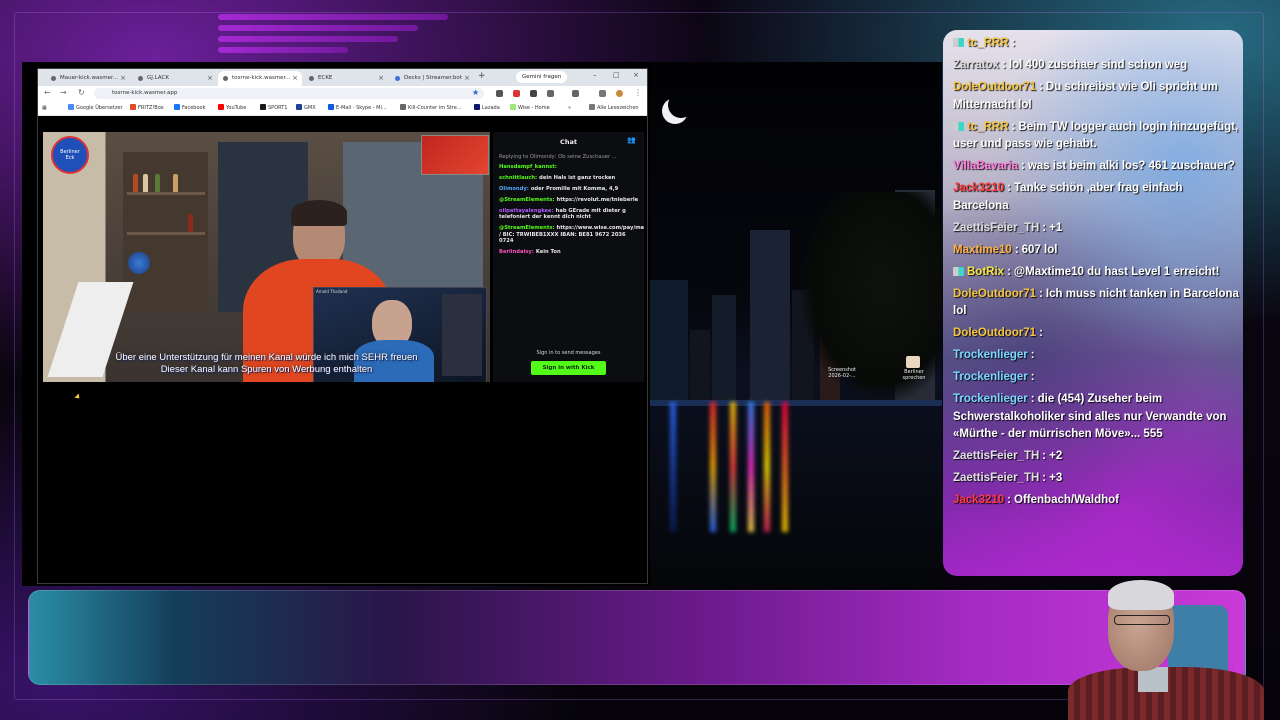 The height and width of the screenshot is (720, 1280). What do you see at coordinates (63, 92) in the screenshot?
I see `forward-icon: →` at bounding box center [63, 92].